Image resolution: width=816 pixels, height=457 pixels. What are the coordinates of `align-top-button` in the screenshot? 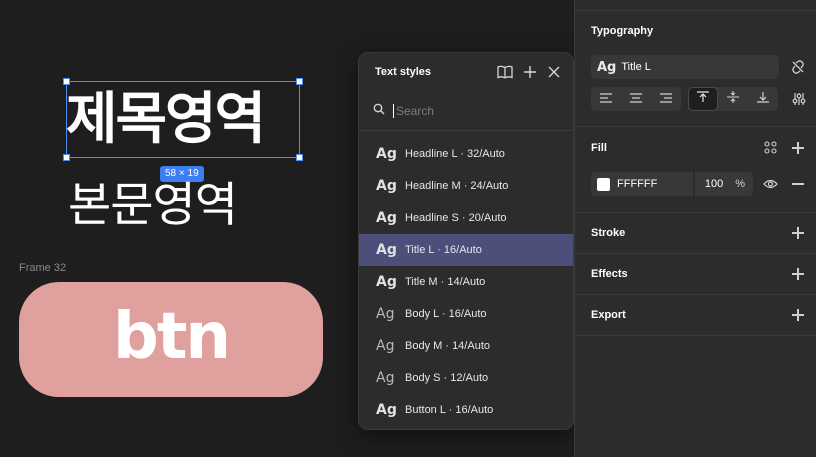 It's located at (703, 99).